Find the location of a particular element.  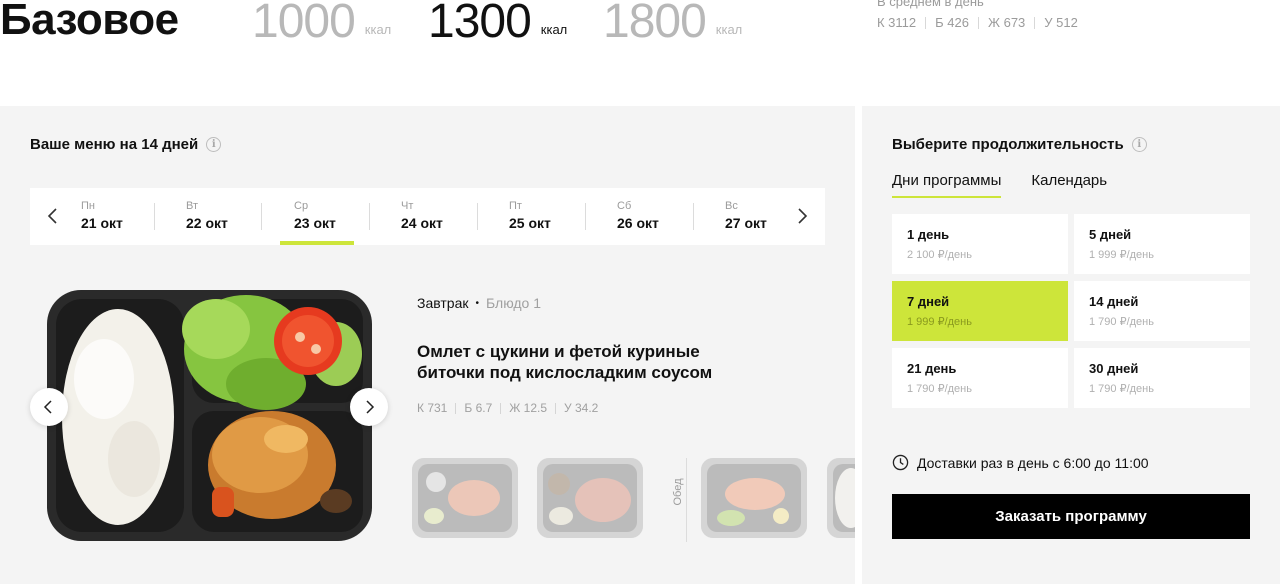

duration-option-1: 1 день 2 100 ₽/день is located at coordinates (980, 244).